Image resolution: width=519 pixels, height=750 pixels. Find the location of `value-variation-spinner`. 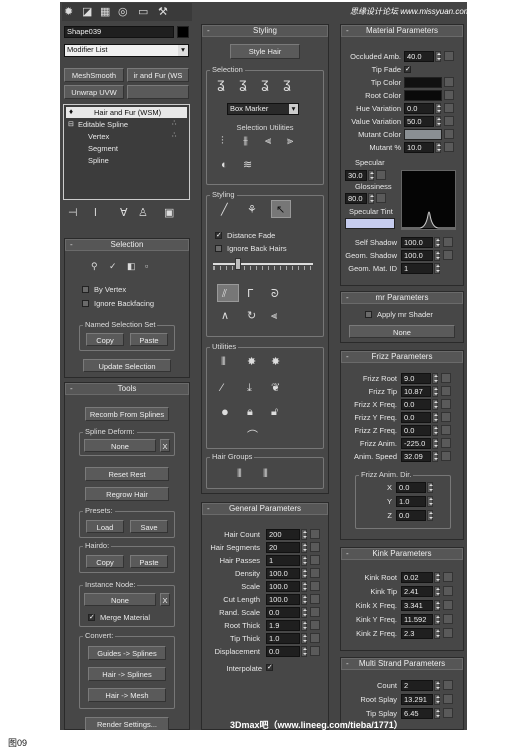

value-variation-spinner is located at coordinates (438, 121).